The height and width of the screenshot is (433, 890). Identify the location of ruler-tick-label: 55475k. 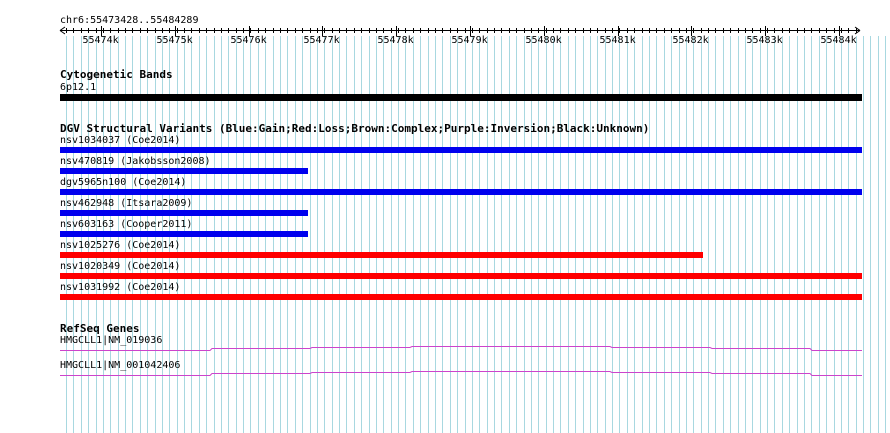
(174, 40).